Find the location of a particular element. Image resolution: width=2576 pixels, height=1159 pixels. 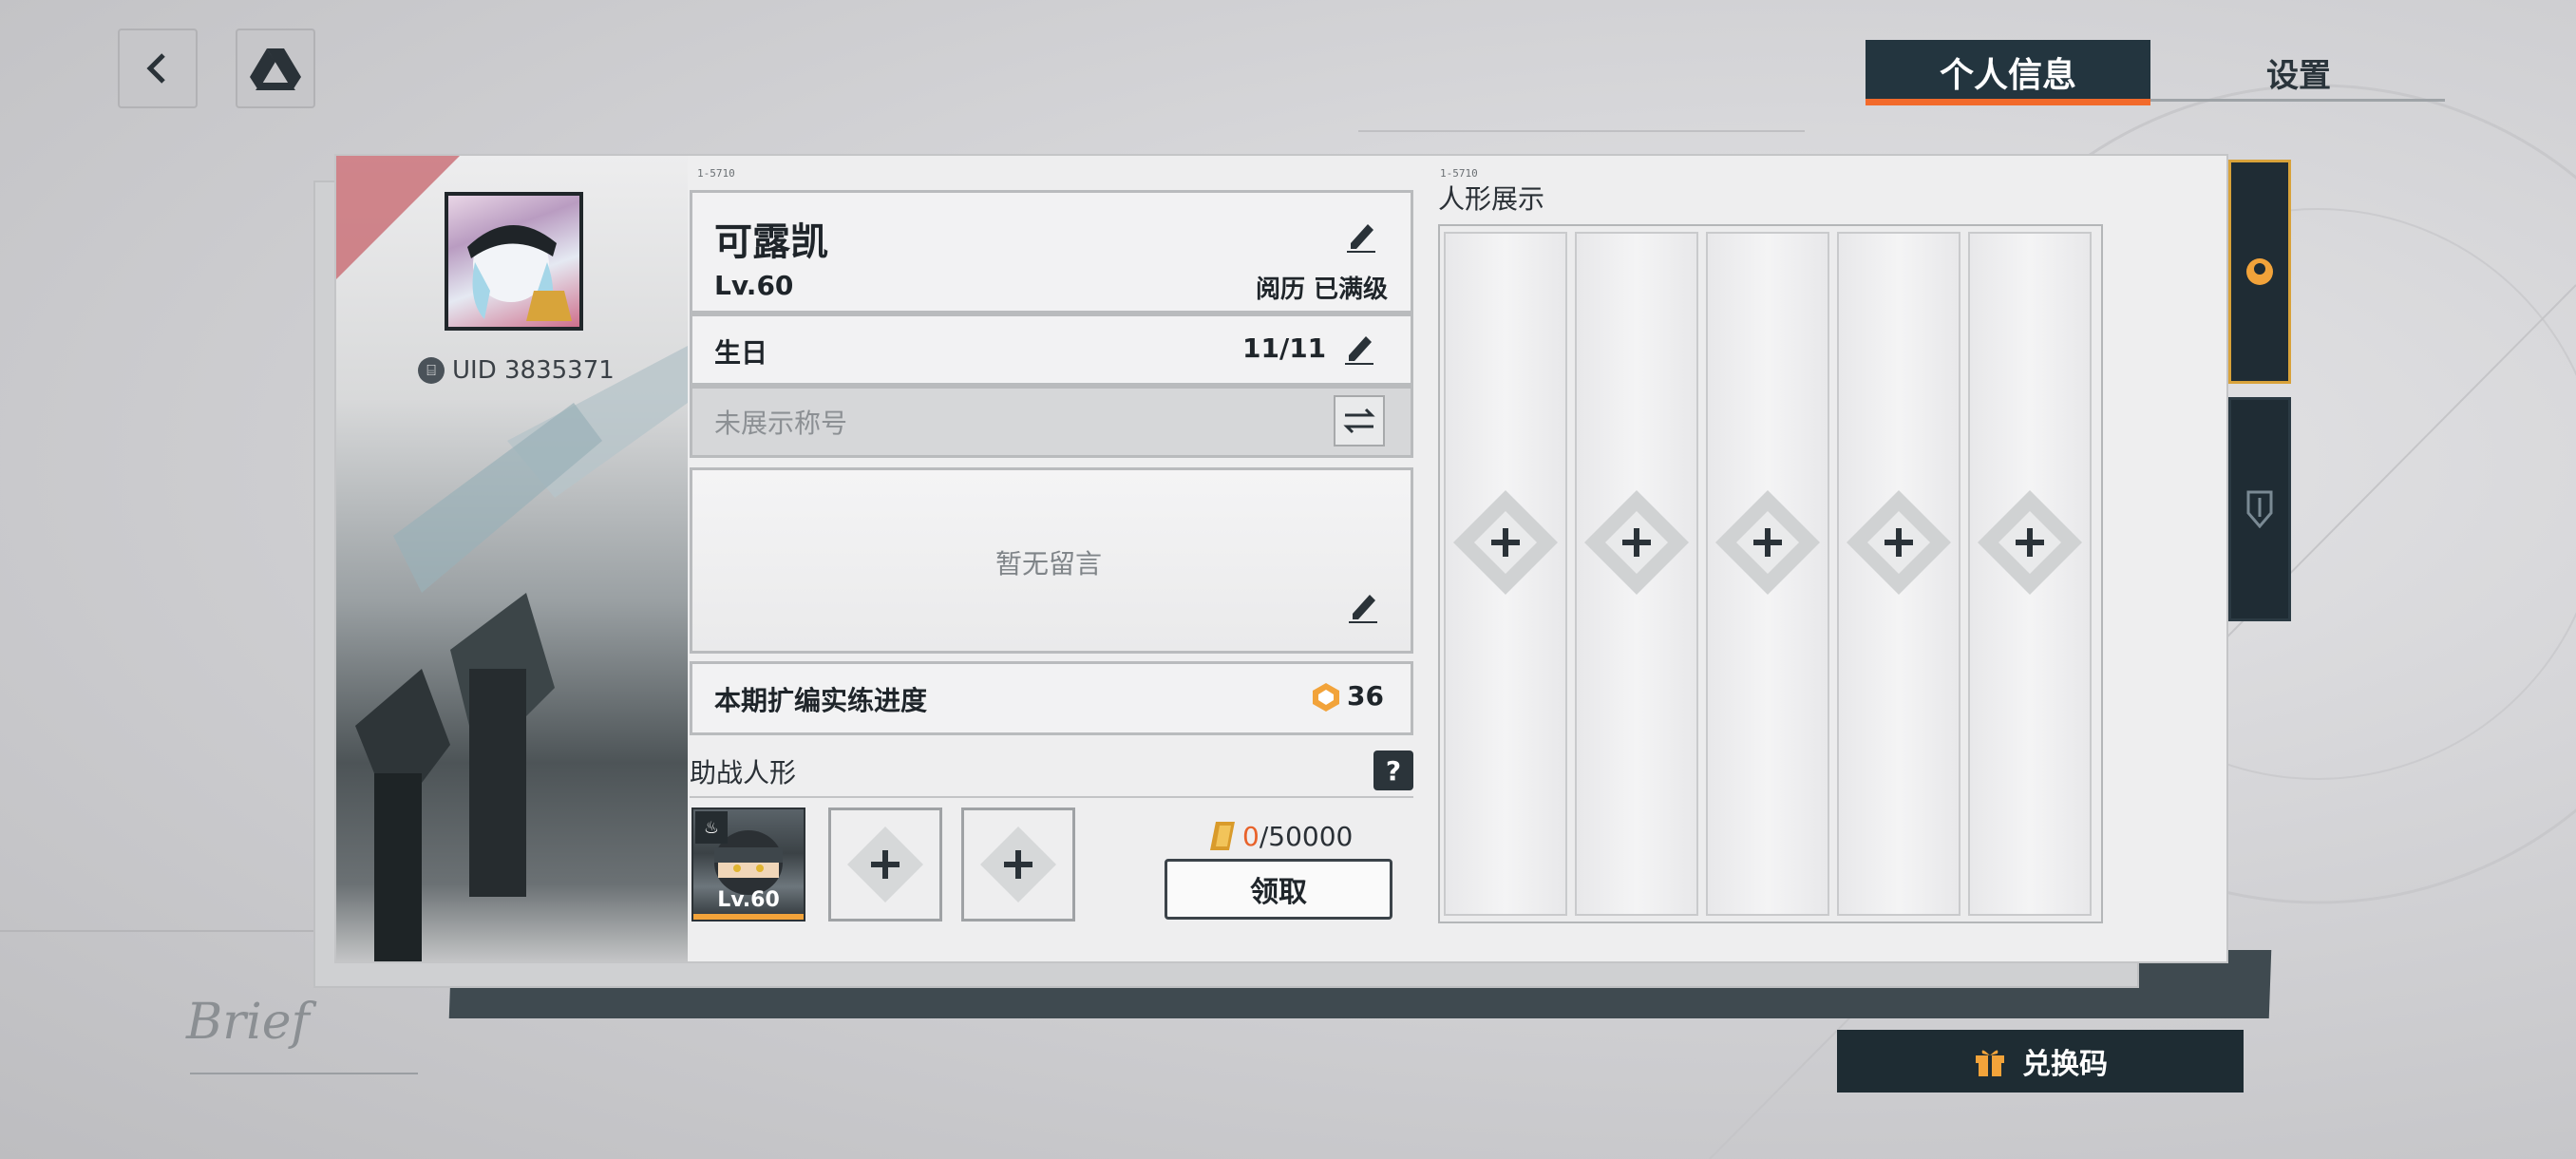

support-doll-slot-1: ♨ Lv.60 is located at coordinates (748, 865).